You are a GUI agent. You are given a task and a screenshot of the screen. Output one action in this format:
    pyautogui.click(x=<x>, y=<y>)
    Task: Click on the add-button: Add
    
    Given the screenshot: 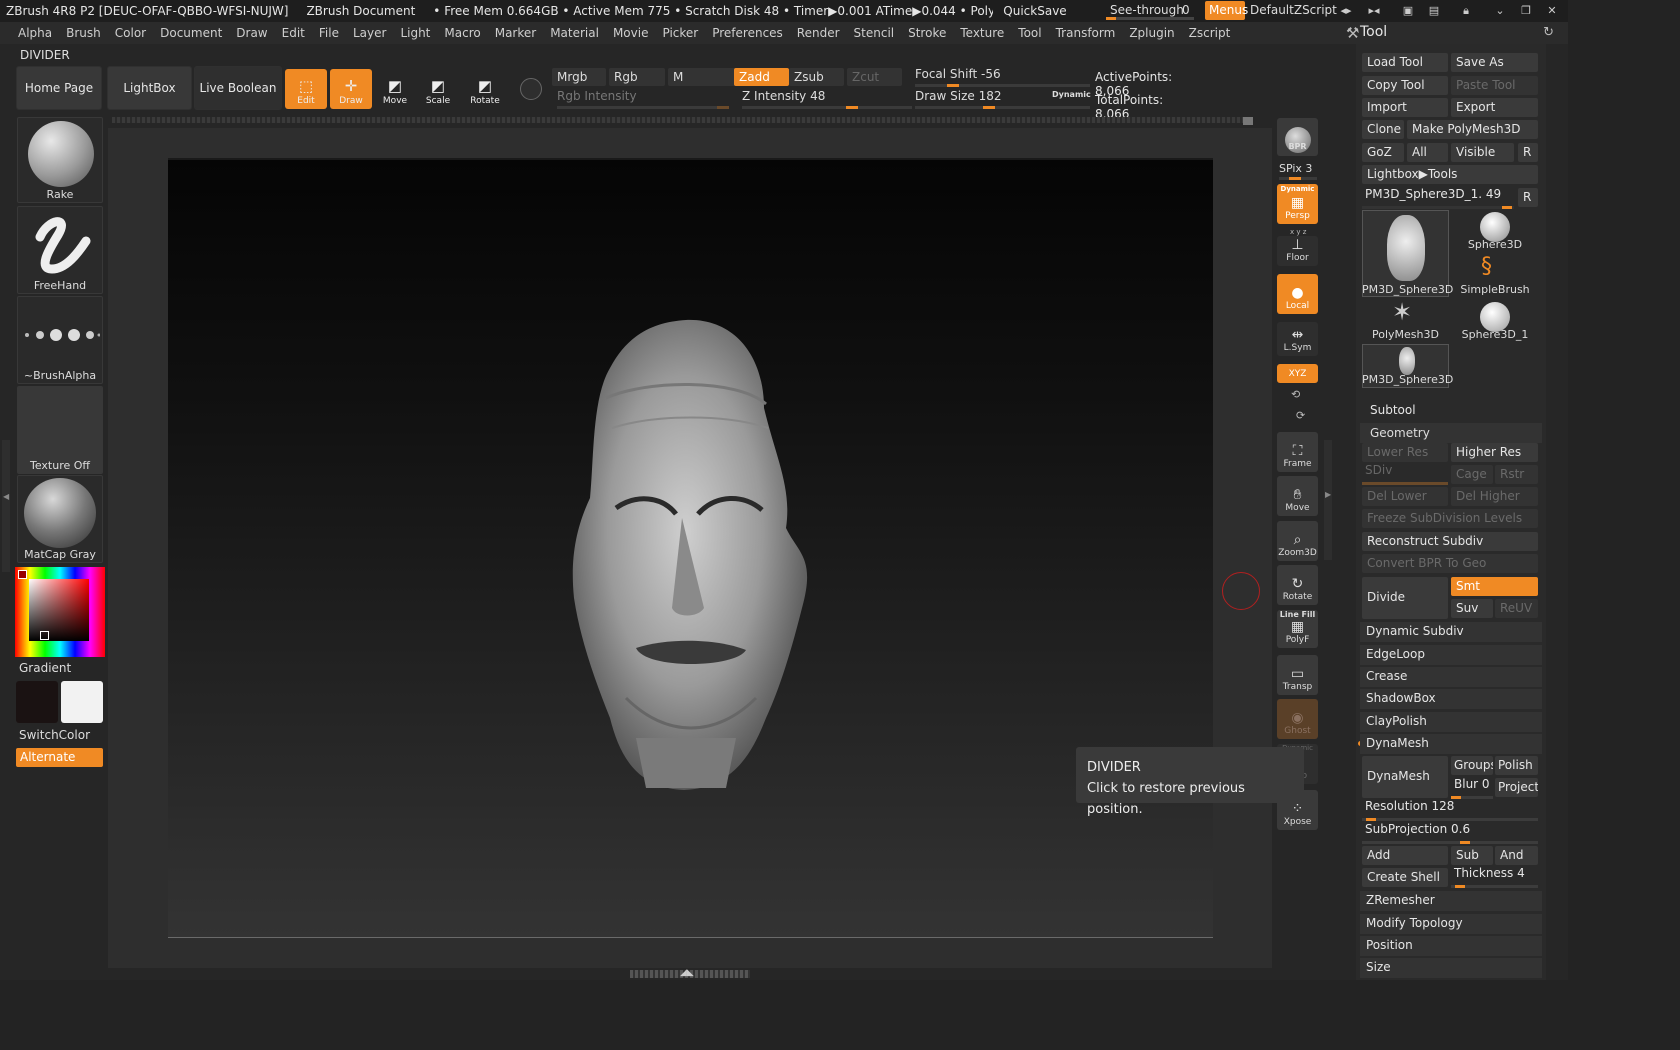 What is the action you would take?
    pyautogui.click(x=1405, y=855)
    